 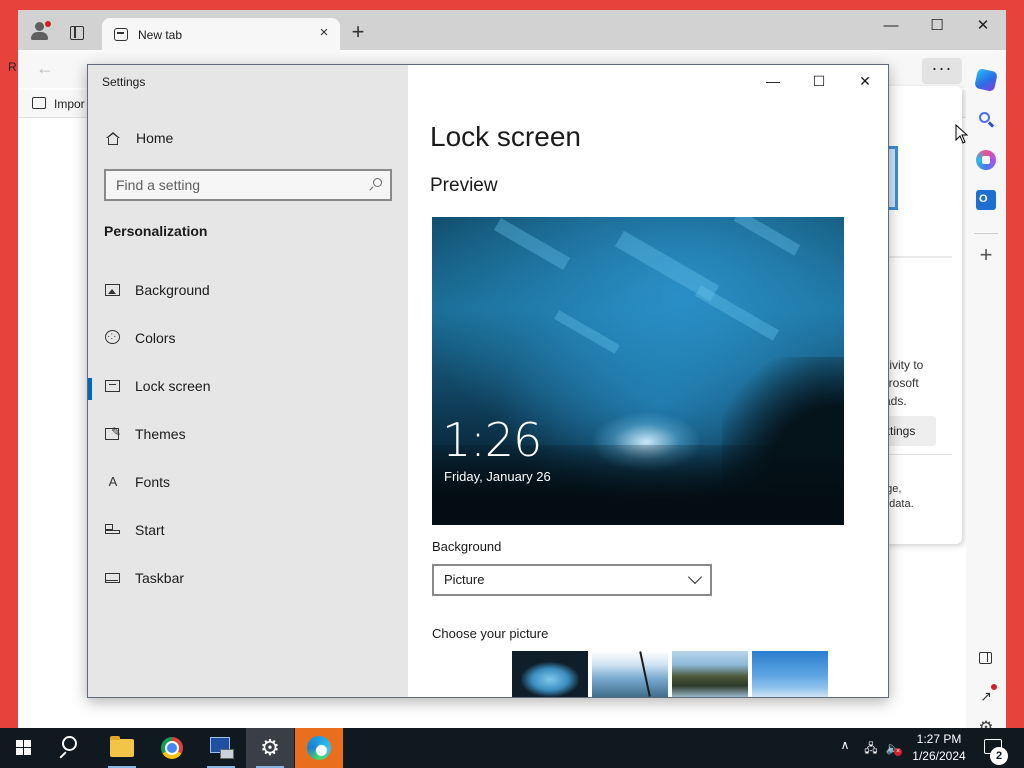 What do you see at coordinates (236, 185) in the screenshot?
I see `search-input` at bounding box center [236, 185].